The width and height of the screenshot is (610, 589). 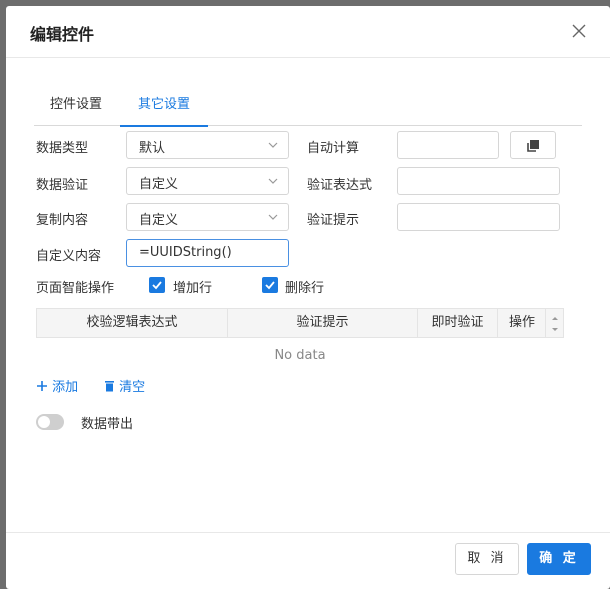 I want to click on add-row-label: 增加行, so click(x=193, y=288).